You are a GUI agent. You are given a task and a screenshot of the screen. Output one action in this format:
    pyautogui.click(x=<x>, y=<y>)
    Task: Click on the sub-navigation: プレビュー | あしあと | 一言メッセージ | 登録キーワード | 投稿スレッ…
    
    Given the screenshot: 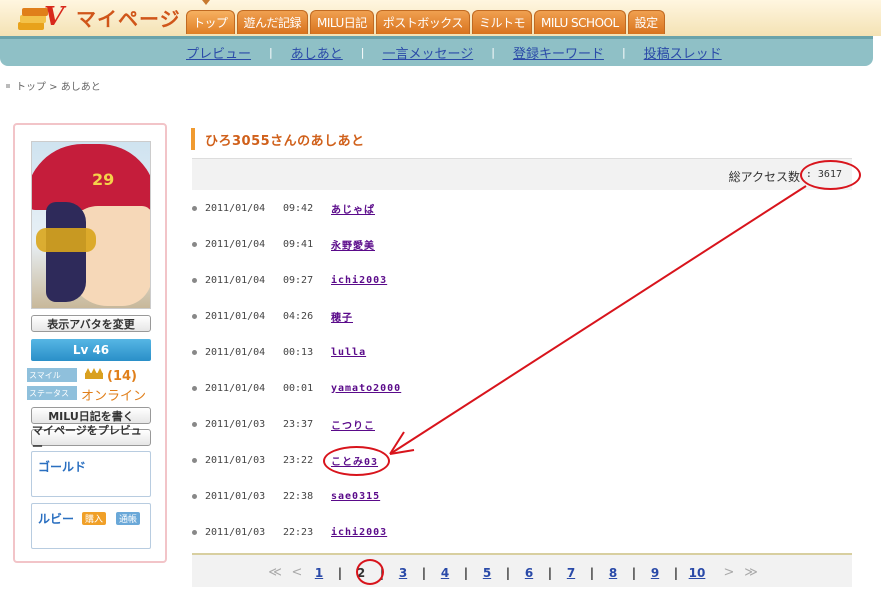 What is the action you would take?
    pyautogui.click(x=436, y=51)
    